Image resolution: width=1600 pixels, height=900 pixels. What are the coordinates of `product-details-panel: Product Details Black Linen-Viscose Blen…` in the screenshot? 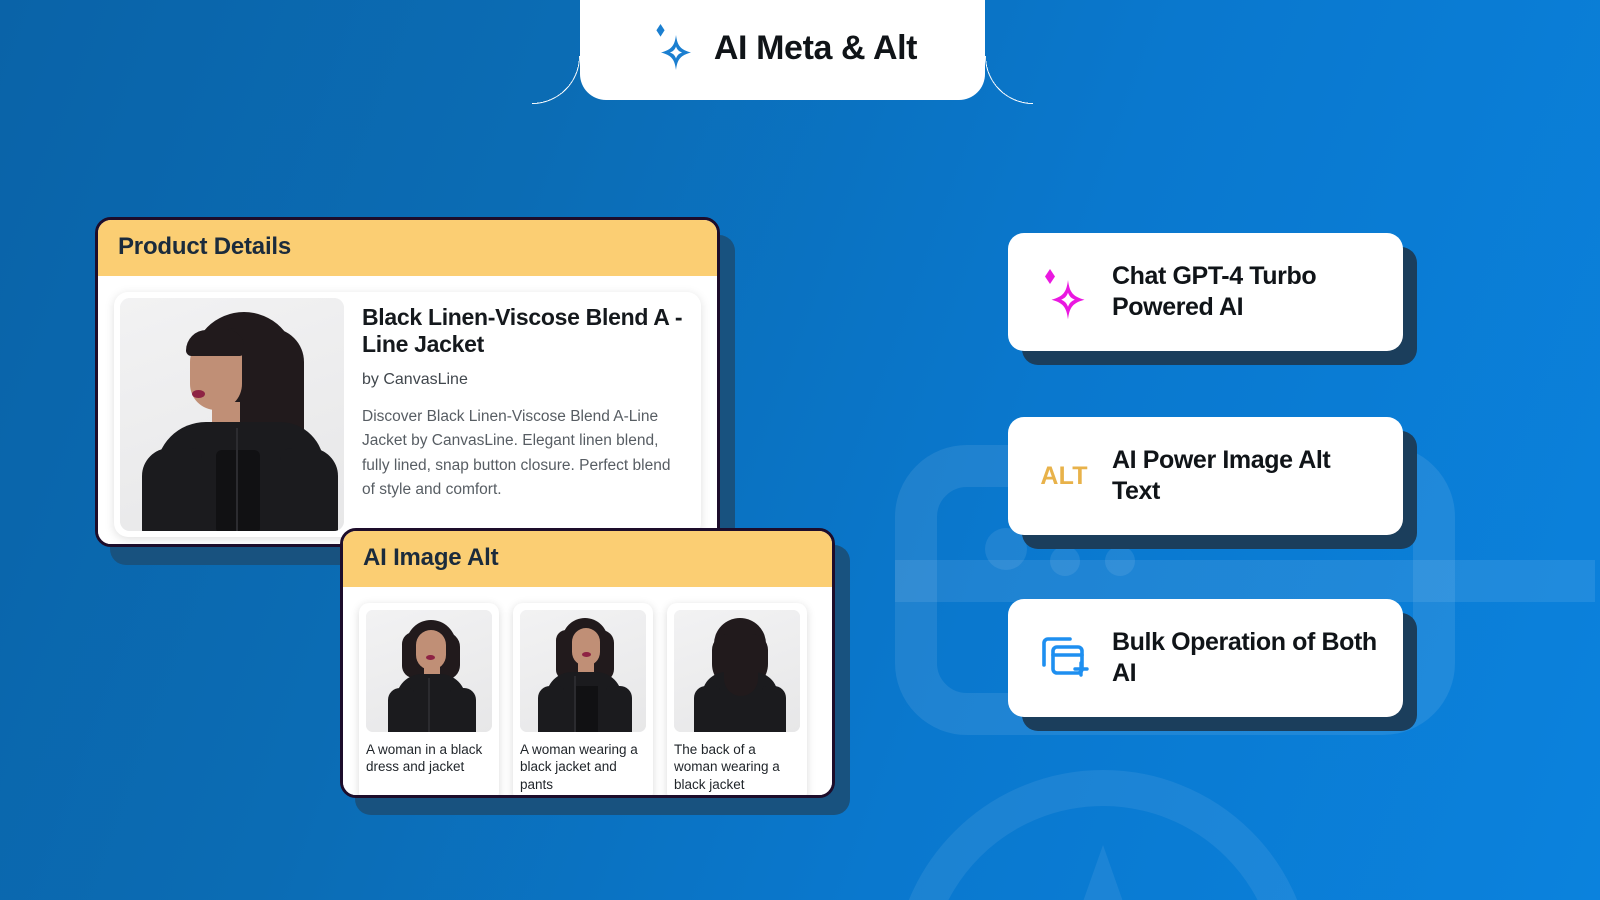 It's located at (407, 382).